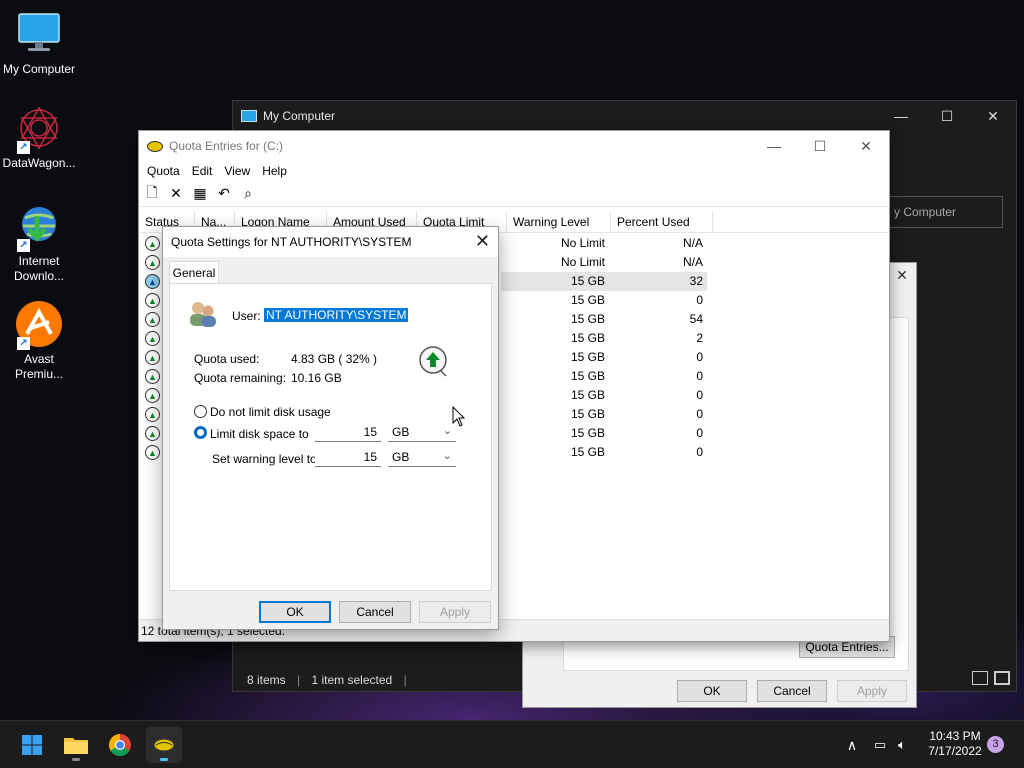 This screenshot has height=768, width=1024. I want to click on user-value: NT AUTHORITY\SYSTEM, so click(336, 315).